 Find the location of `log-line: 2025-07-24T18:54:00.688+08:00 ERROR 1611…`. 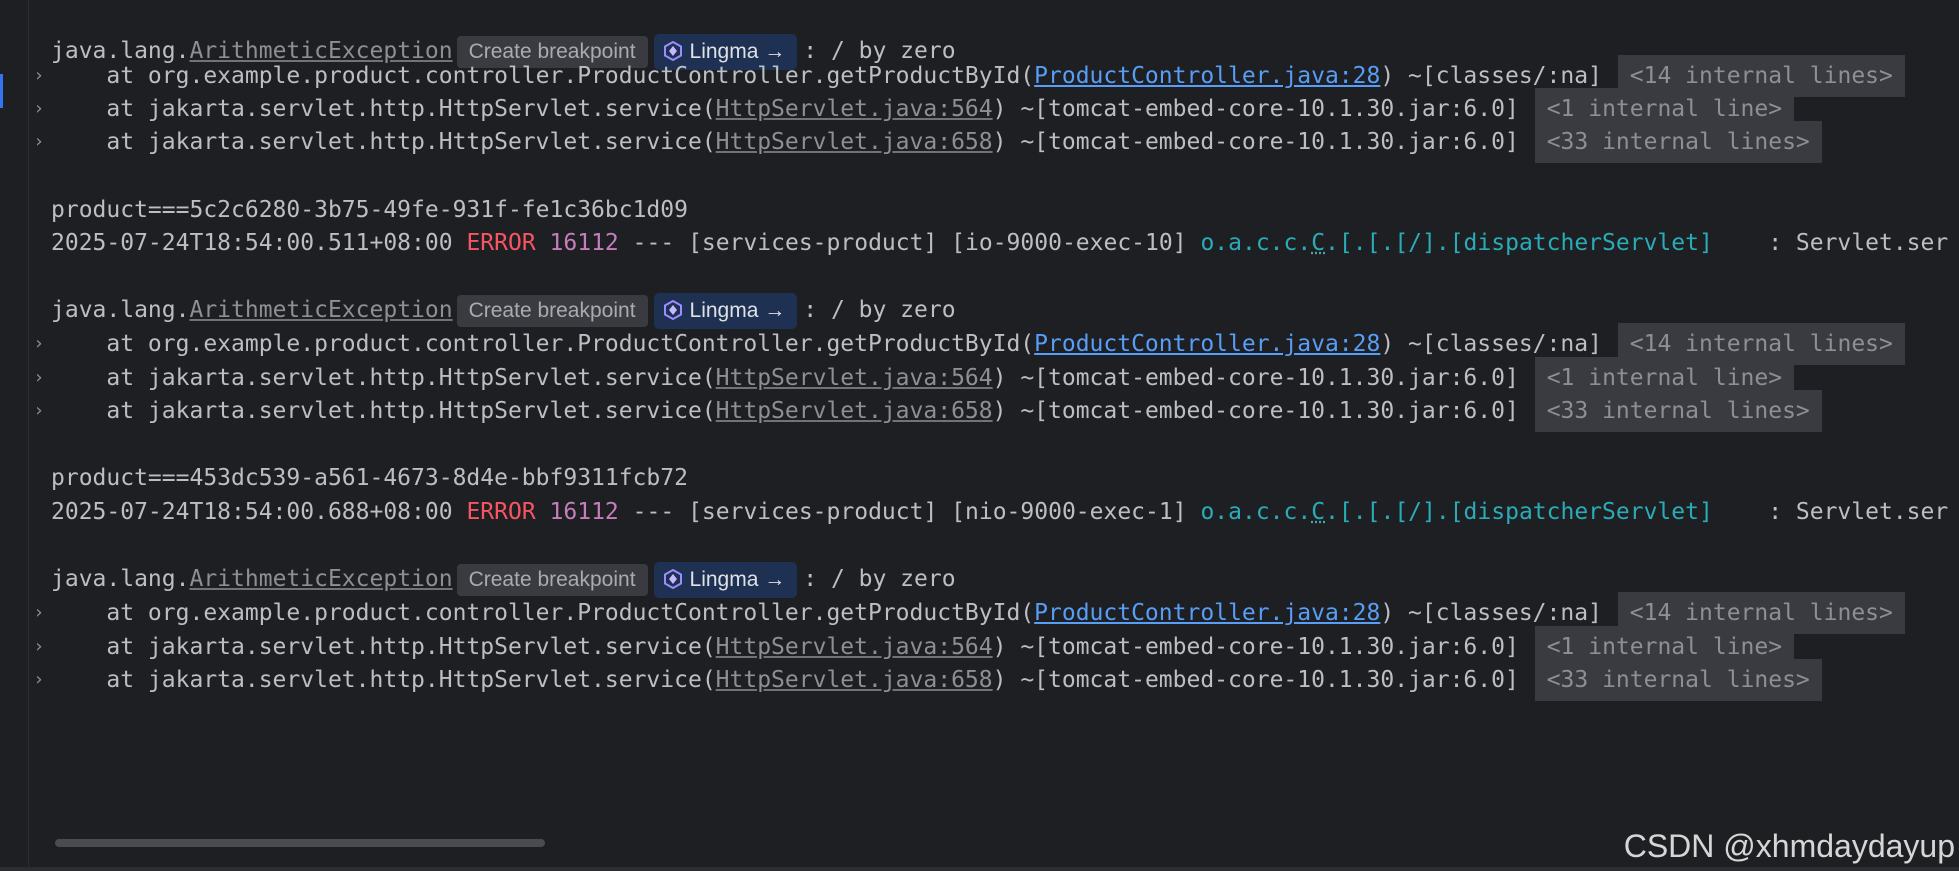

log-line: 2025-07-24T18:54:00.688+08:00 ERROR 1611… is located at coordinates (999, 512).